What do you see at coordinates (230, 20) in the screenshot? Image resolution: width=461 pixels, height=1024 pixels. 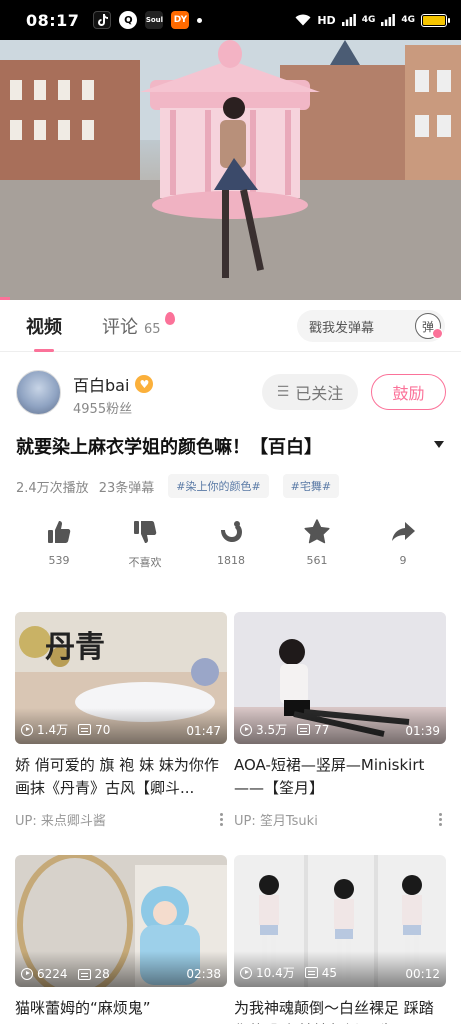 I see `status-bar: 08:17 Q Soul DY HD 4G 4G` at bounding box center [230, 20].